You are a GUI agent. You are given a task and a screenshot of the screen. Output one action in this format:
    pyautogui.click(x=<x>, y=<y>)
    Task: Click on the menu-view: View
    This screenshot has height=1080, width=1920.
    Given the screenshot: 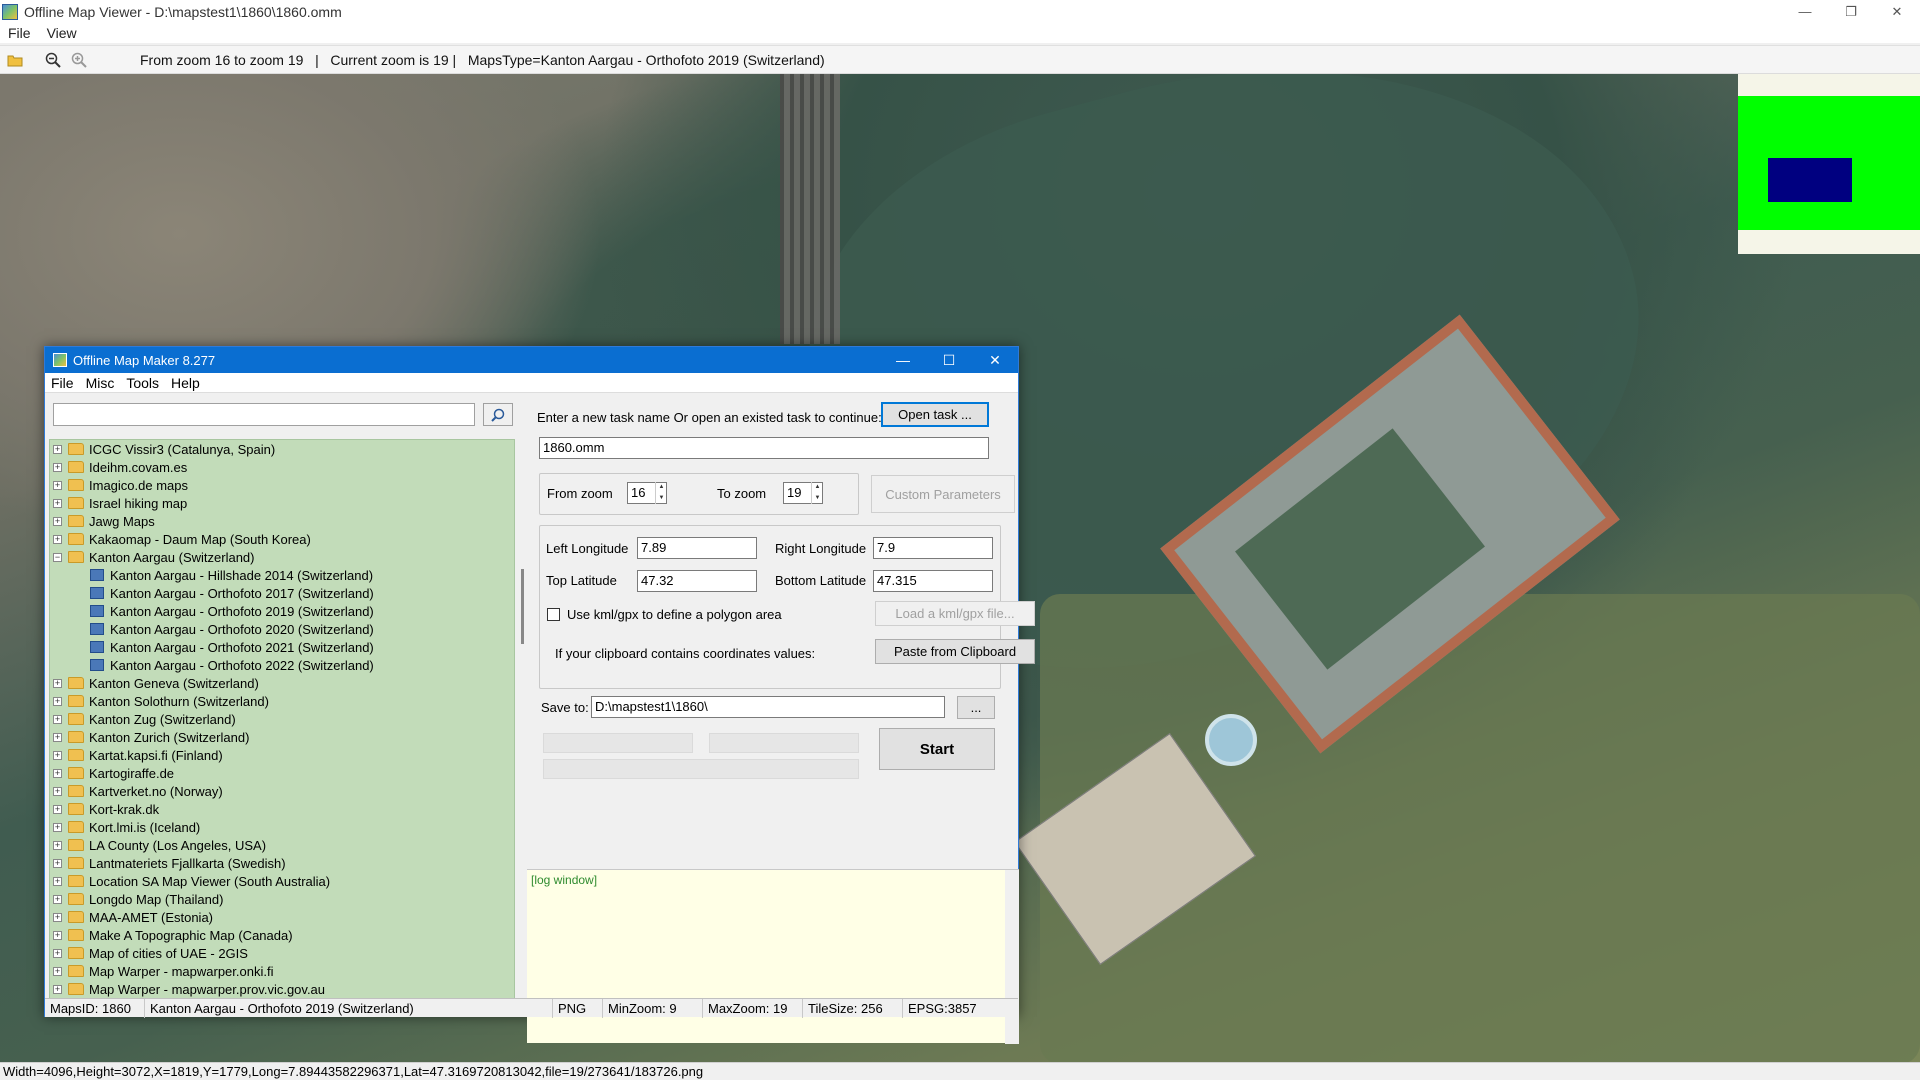 What is the action you would take?
    pyautogui.click(x=62, y=33)
    